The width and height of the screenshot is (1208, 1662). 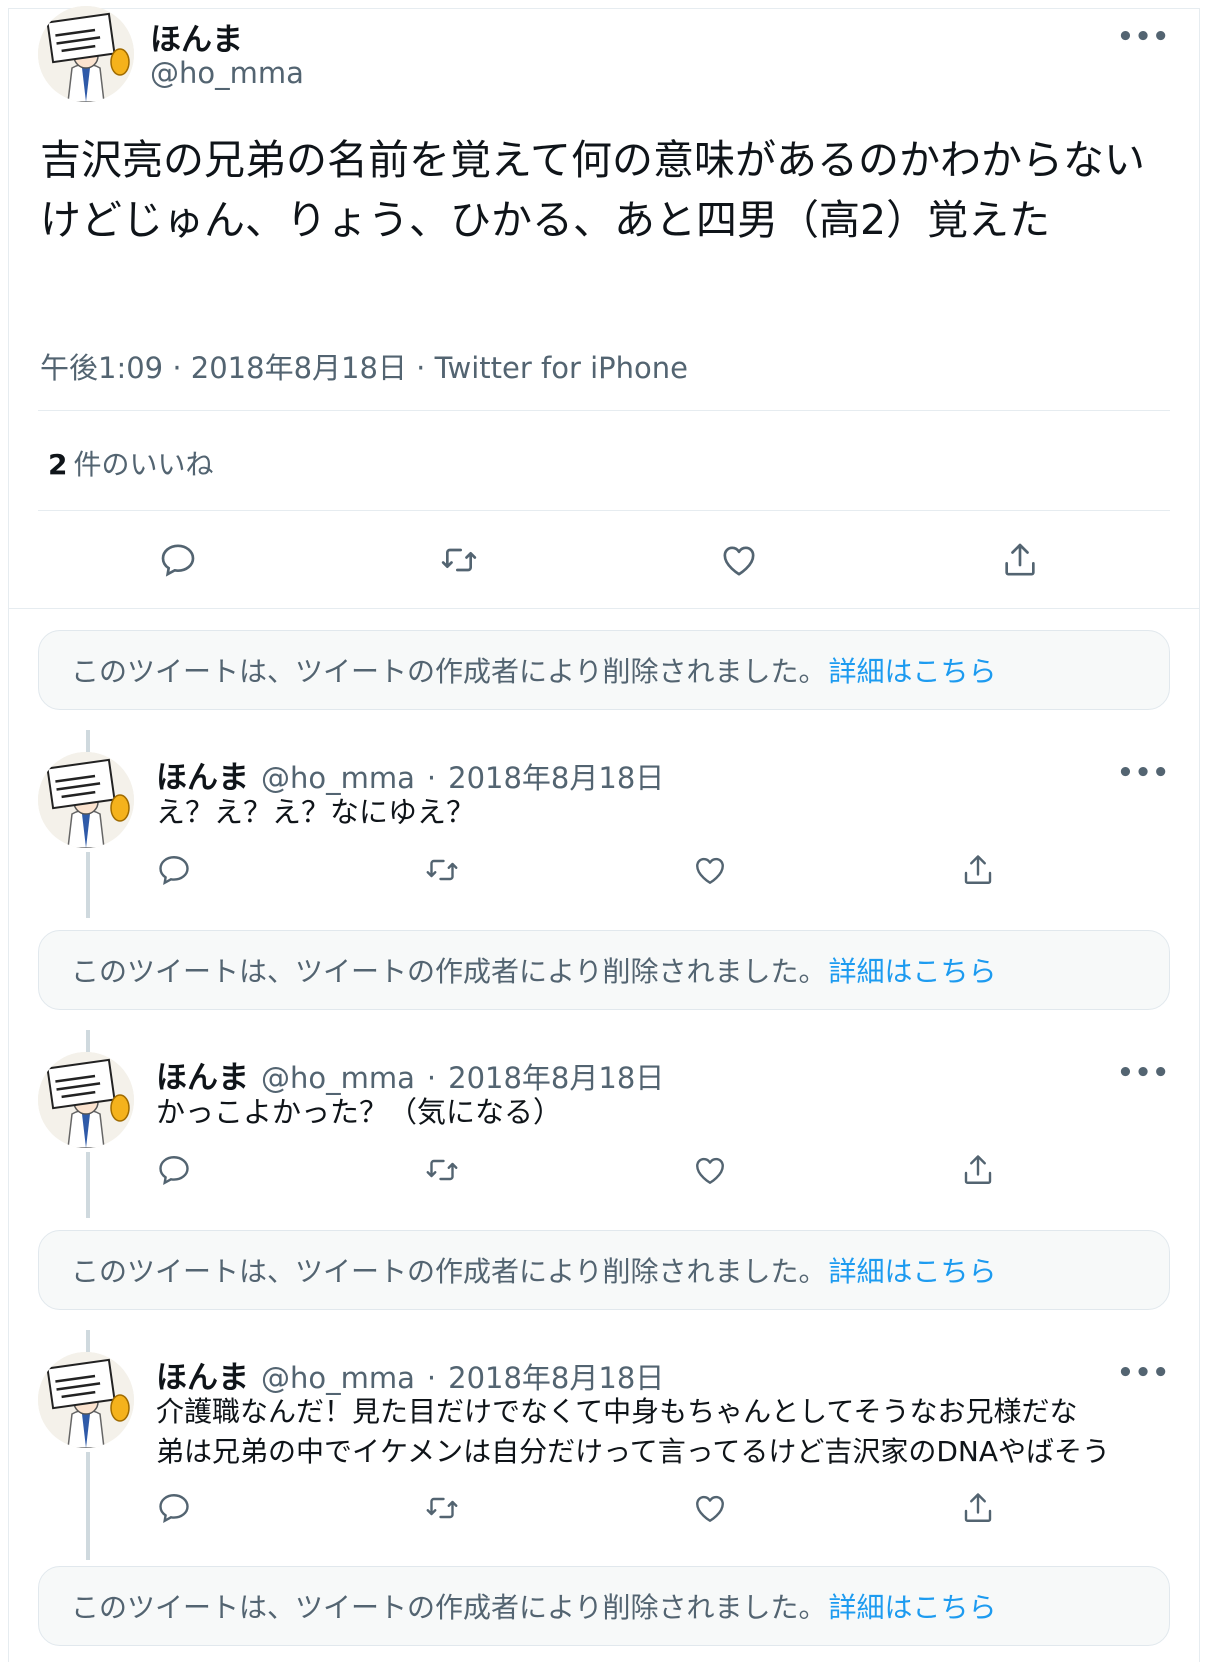 I want to click on reply-text-line: 介護職なんだ！見た目だけでなくて中身もちゃんとしてそうなお兄様だな, so click(x=617, y=1411).